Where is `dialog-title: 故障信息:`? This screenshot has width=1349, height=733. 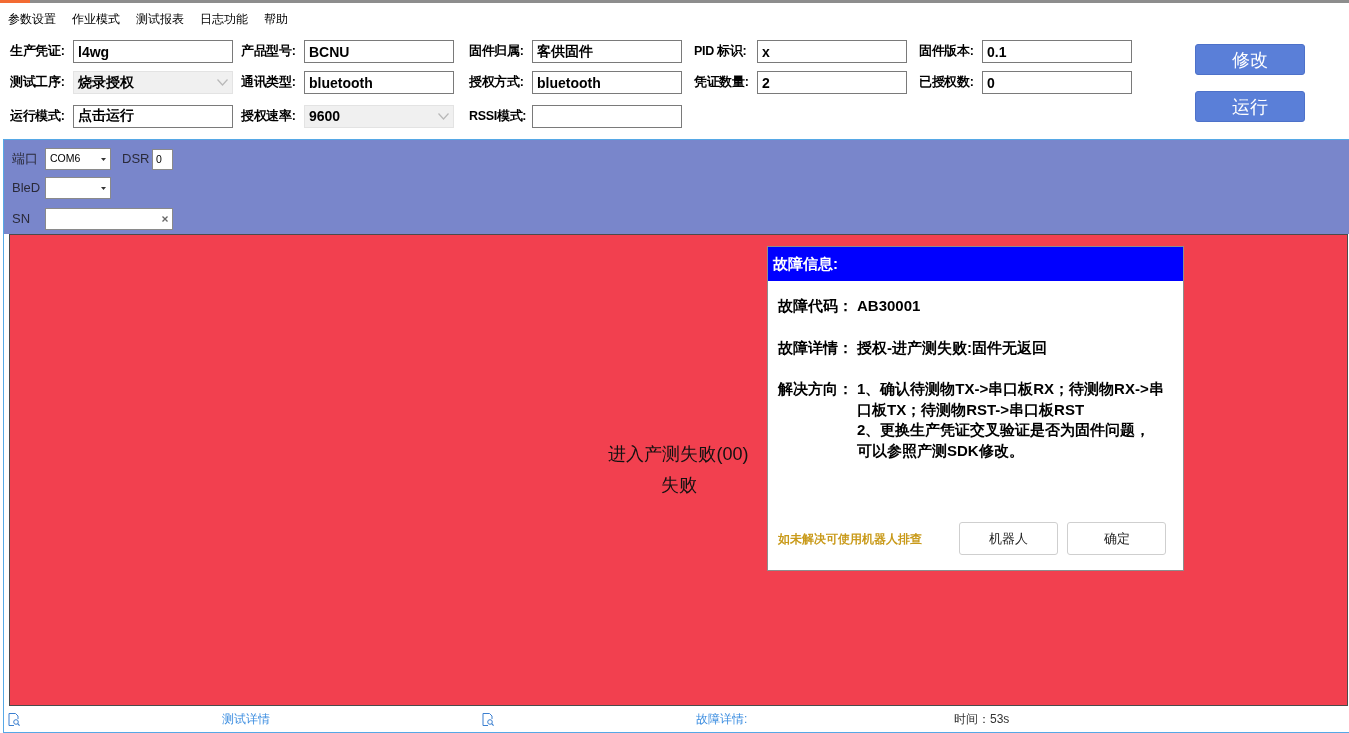
dialog-title: 故障信息: is located at coordinates (975, 264).